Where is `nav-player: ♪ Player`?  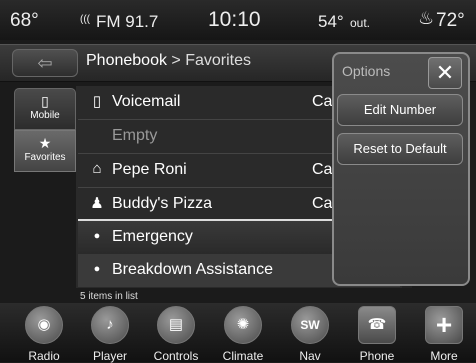 nav-player: ♪ Player is located at coordinates (110, 333).